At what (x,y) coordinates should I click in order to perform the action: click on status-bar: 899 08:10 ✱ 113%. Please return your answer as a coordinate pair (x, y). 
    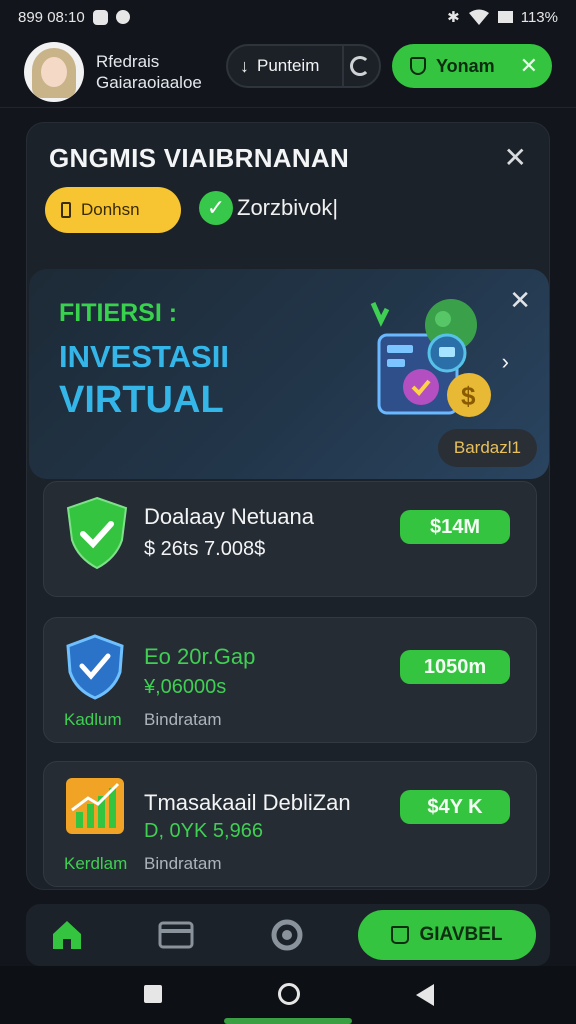
    Looking at the image, I should click on (288, 17).